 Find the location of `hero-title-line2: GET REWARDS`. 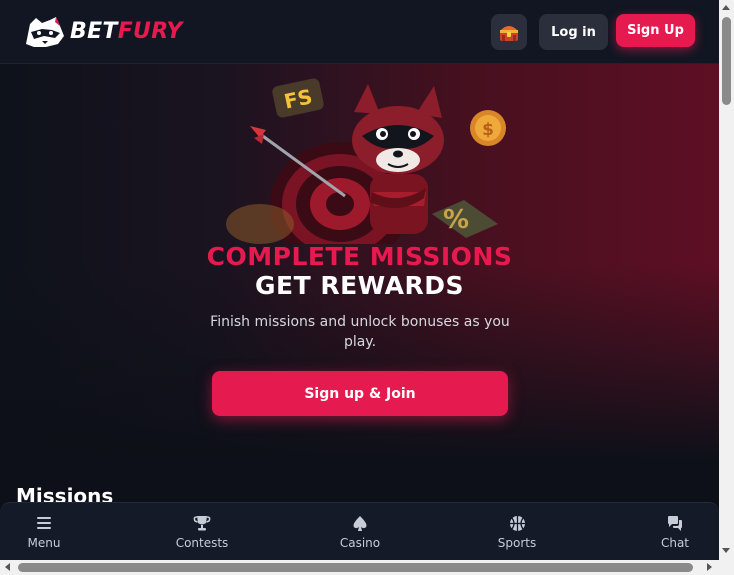

hero-title-line2: GET REWARDS is located at coordinates (359, 285).